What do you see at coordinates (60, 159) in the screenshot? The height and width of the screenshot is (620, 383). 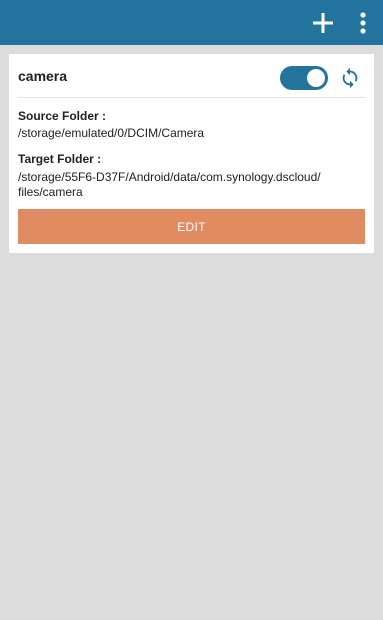 I see `target-folder-label: Target Folder :` at bounding box center [60, 159].